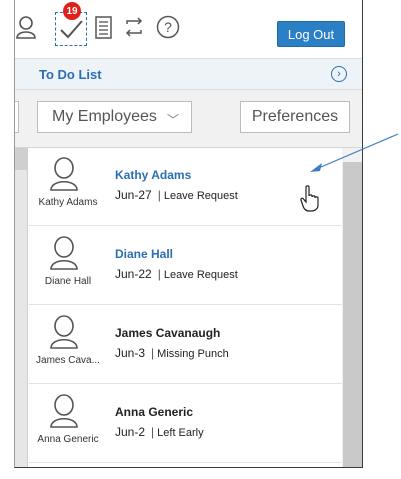 The width and height of the screenshot is (401, 479). I want to click on employee-name: James Cavanaugh, so click(167, 333).